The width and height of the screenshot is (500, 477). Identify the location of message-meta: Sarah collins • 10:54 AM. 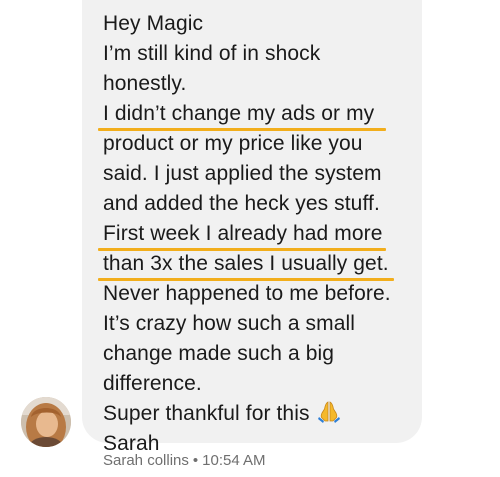
(184, 460).